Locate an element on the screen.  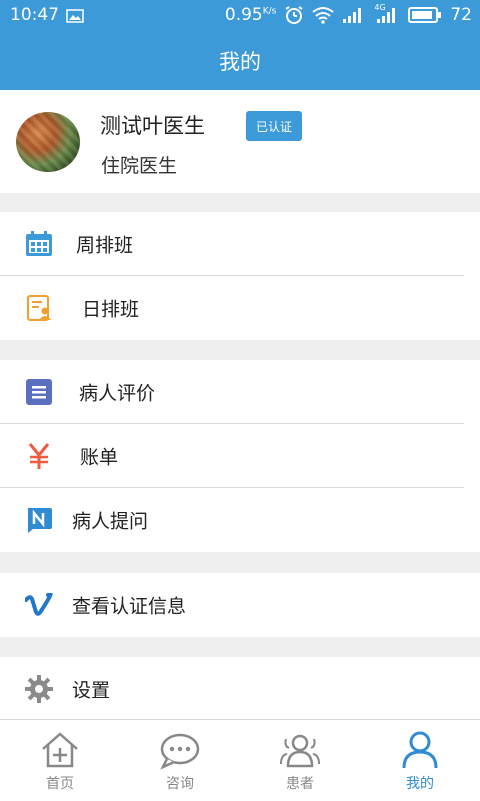
tab-patients: 患者 is located at coordinates (300, 760).